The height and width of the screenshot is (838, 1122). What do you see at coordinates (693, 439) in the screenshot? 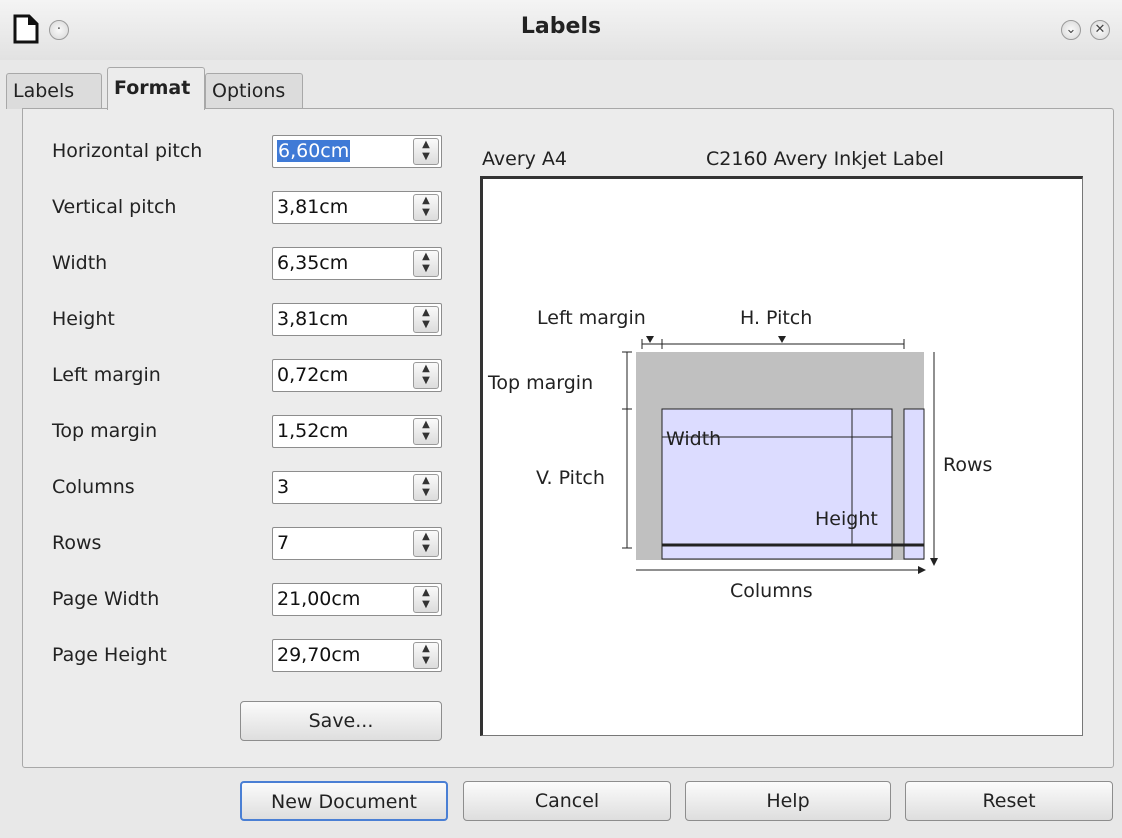
I see `width-text: Width` at bounding box center [693, 439].